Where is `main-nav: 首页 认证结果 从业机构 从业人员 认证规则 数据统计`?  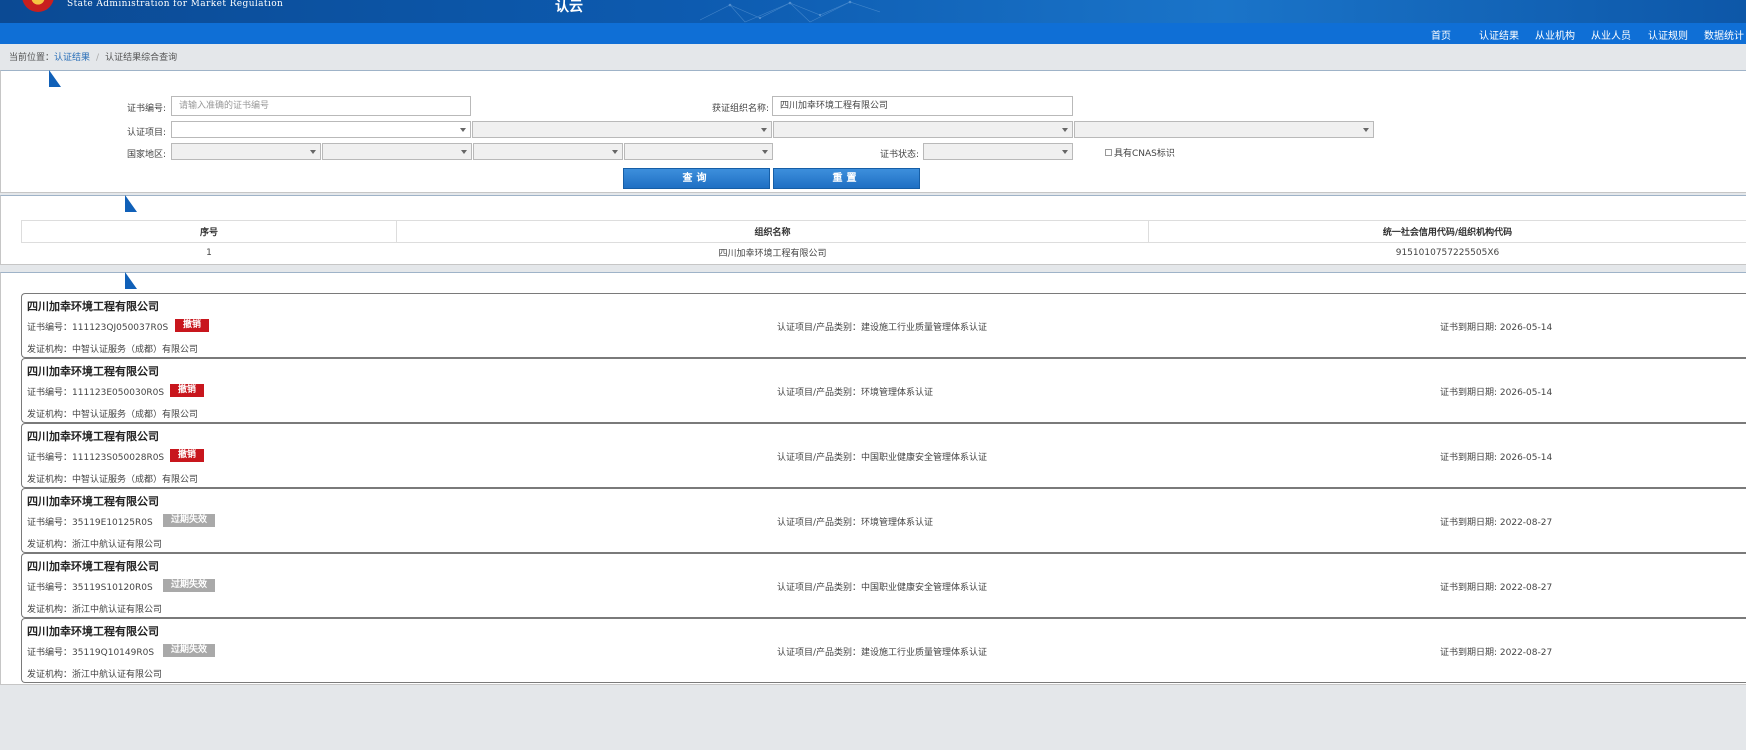
main-nav: 首页 认证结果 从业机构 从业人员 认证规则 数据统计 is located at coordinates (873, 33).